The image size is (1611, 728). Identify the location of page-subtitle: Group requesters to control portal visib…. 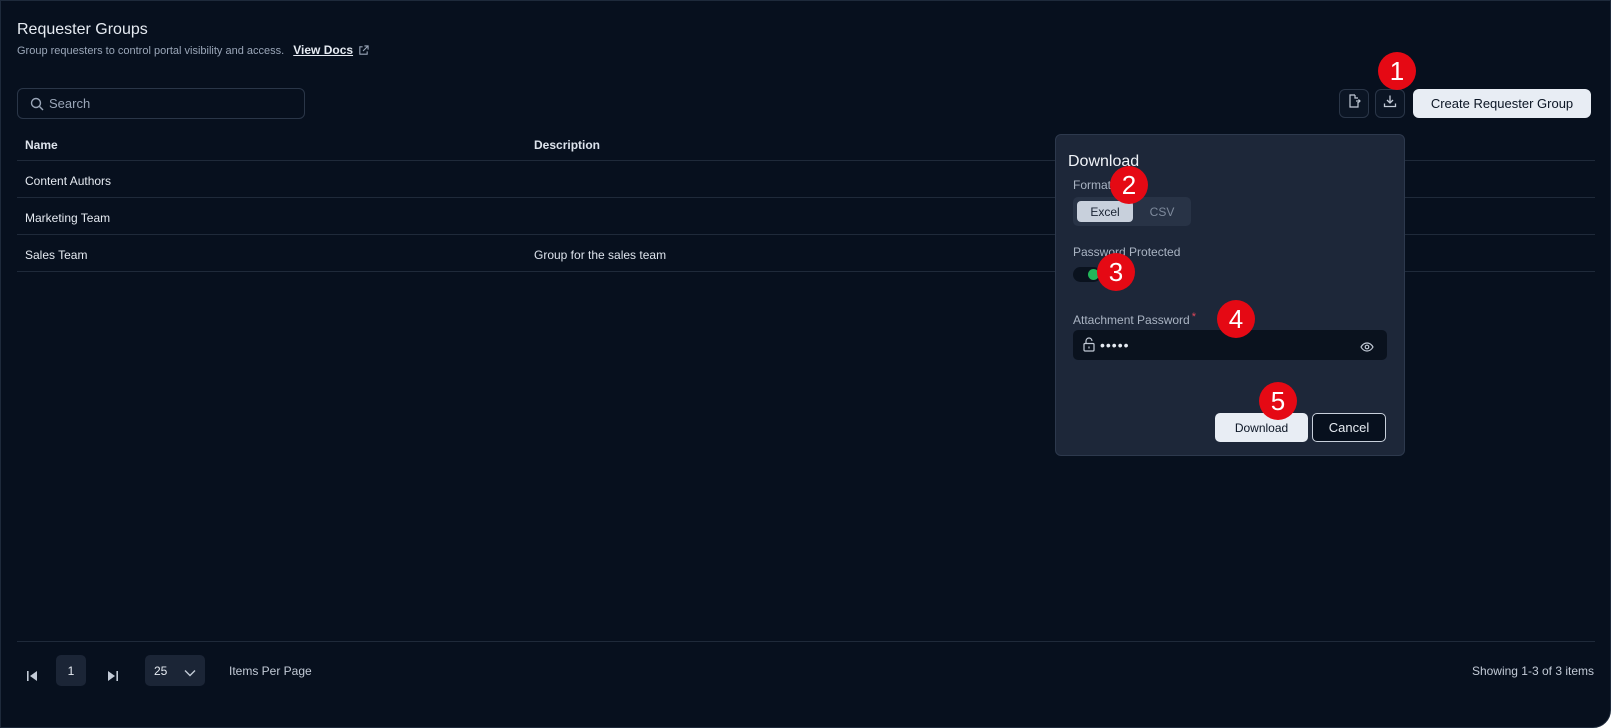
(193, 51).